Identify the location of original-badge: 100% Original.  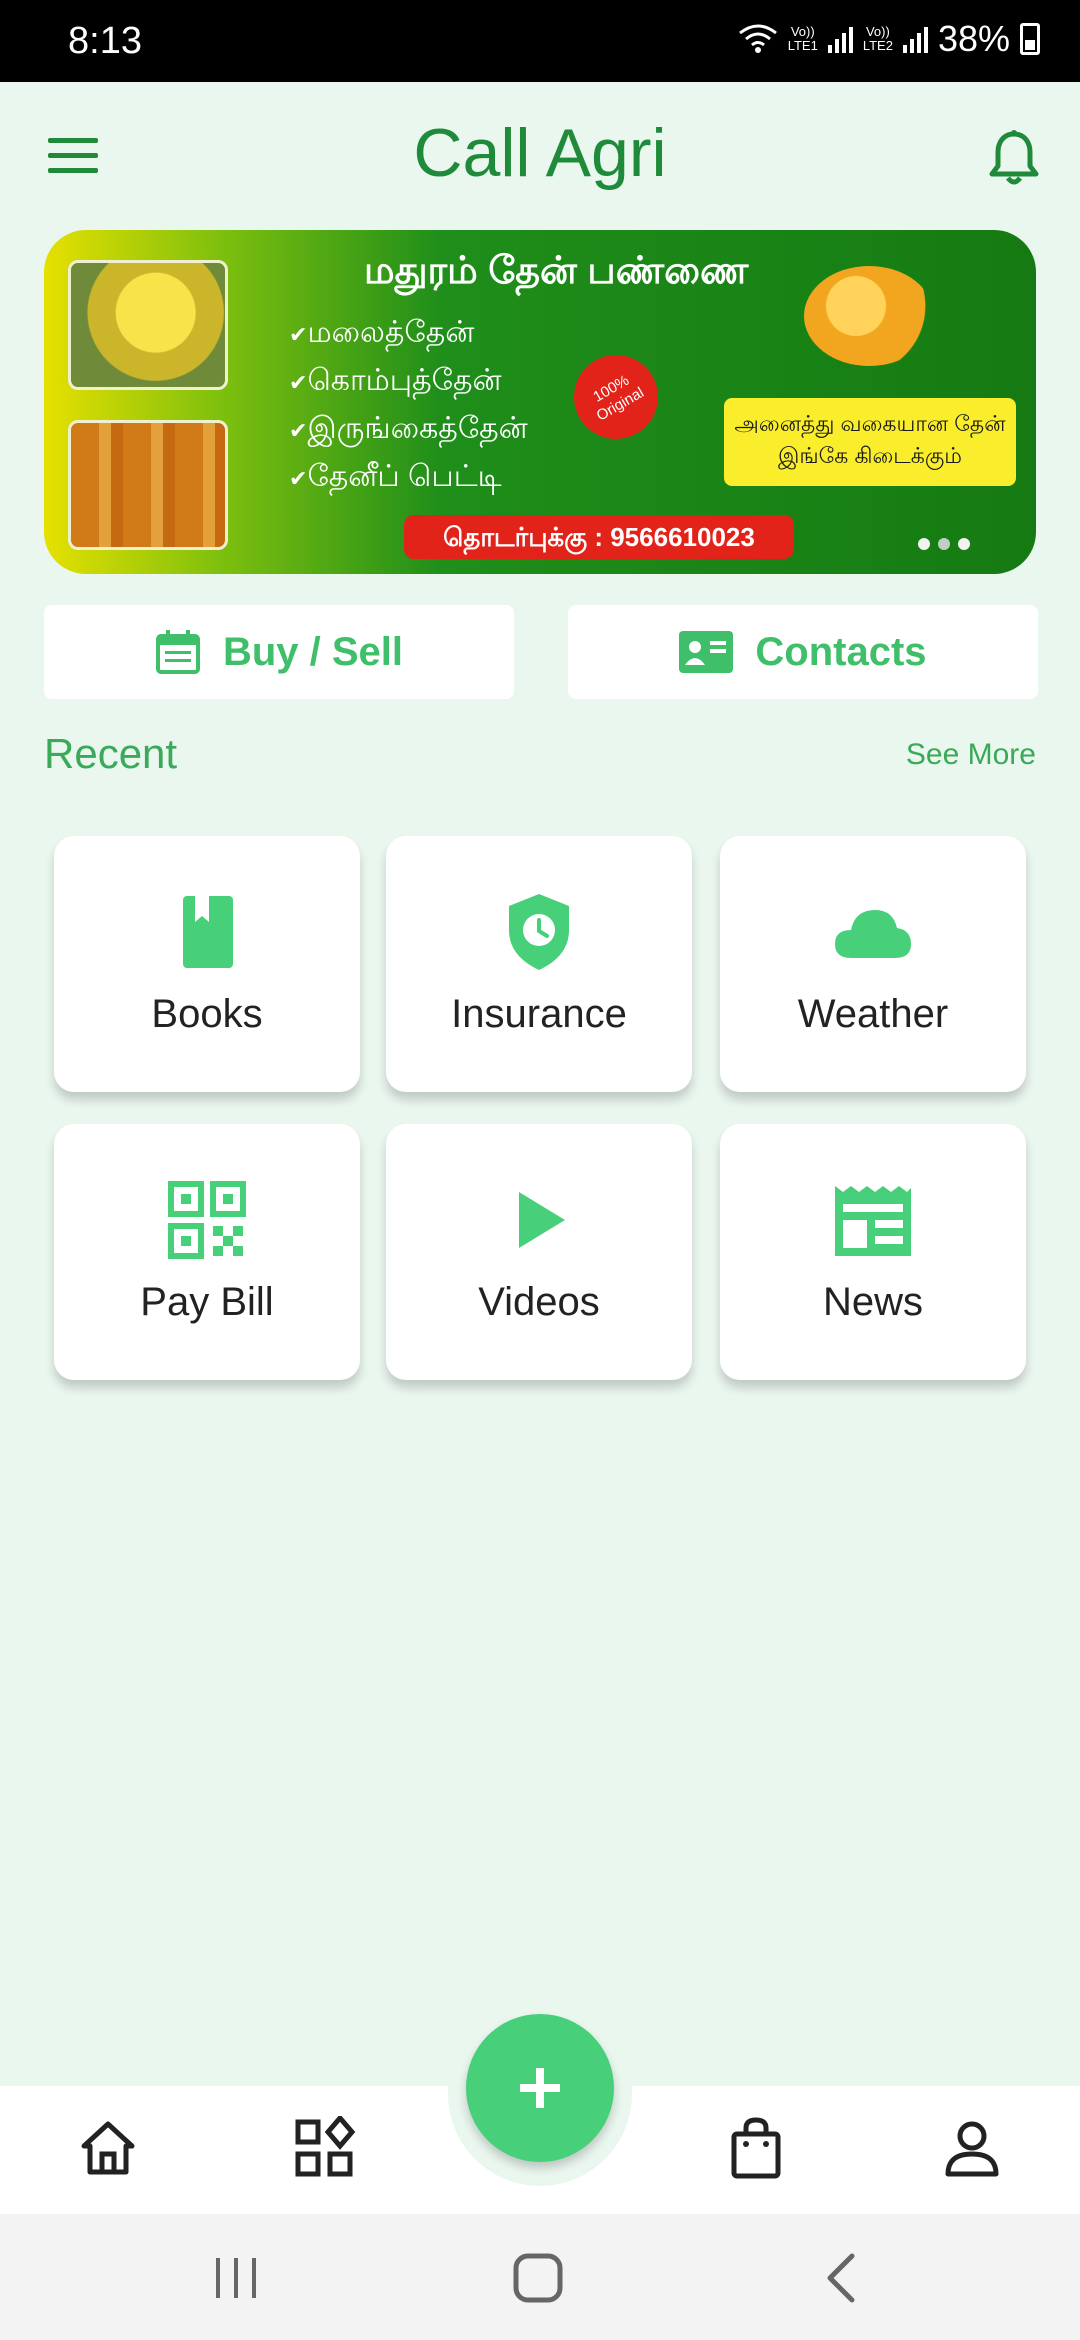
(616, 397).